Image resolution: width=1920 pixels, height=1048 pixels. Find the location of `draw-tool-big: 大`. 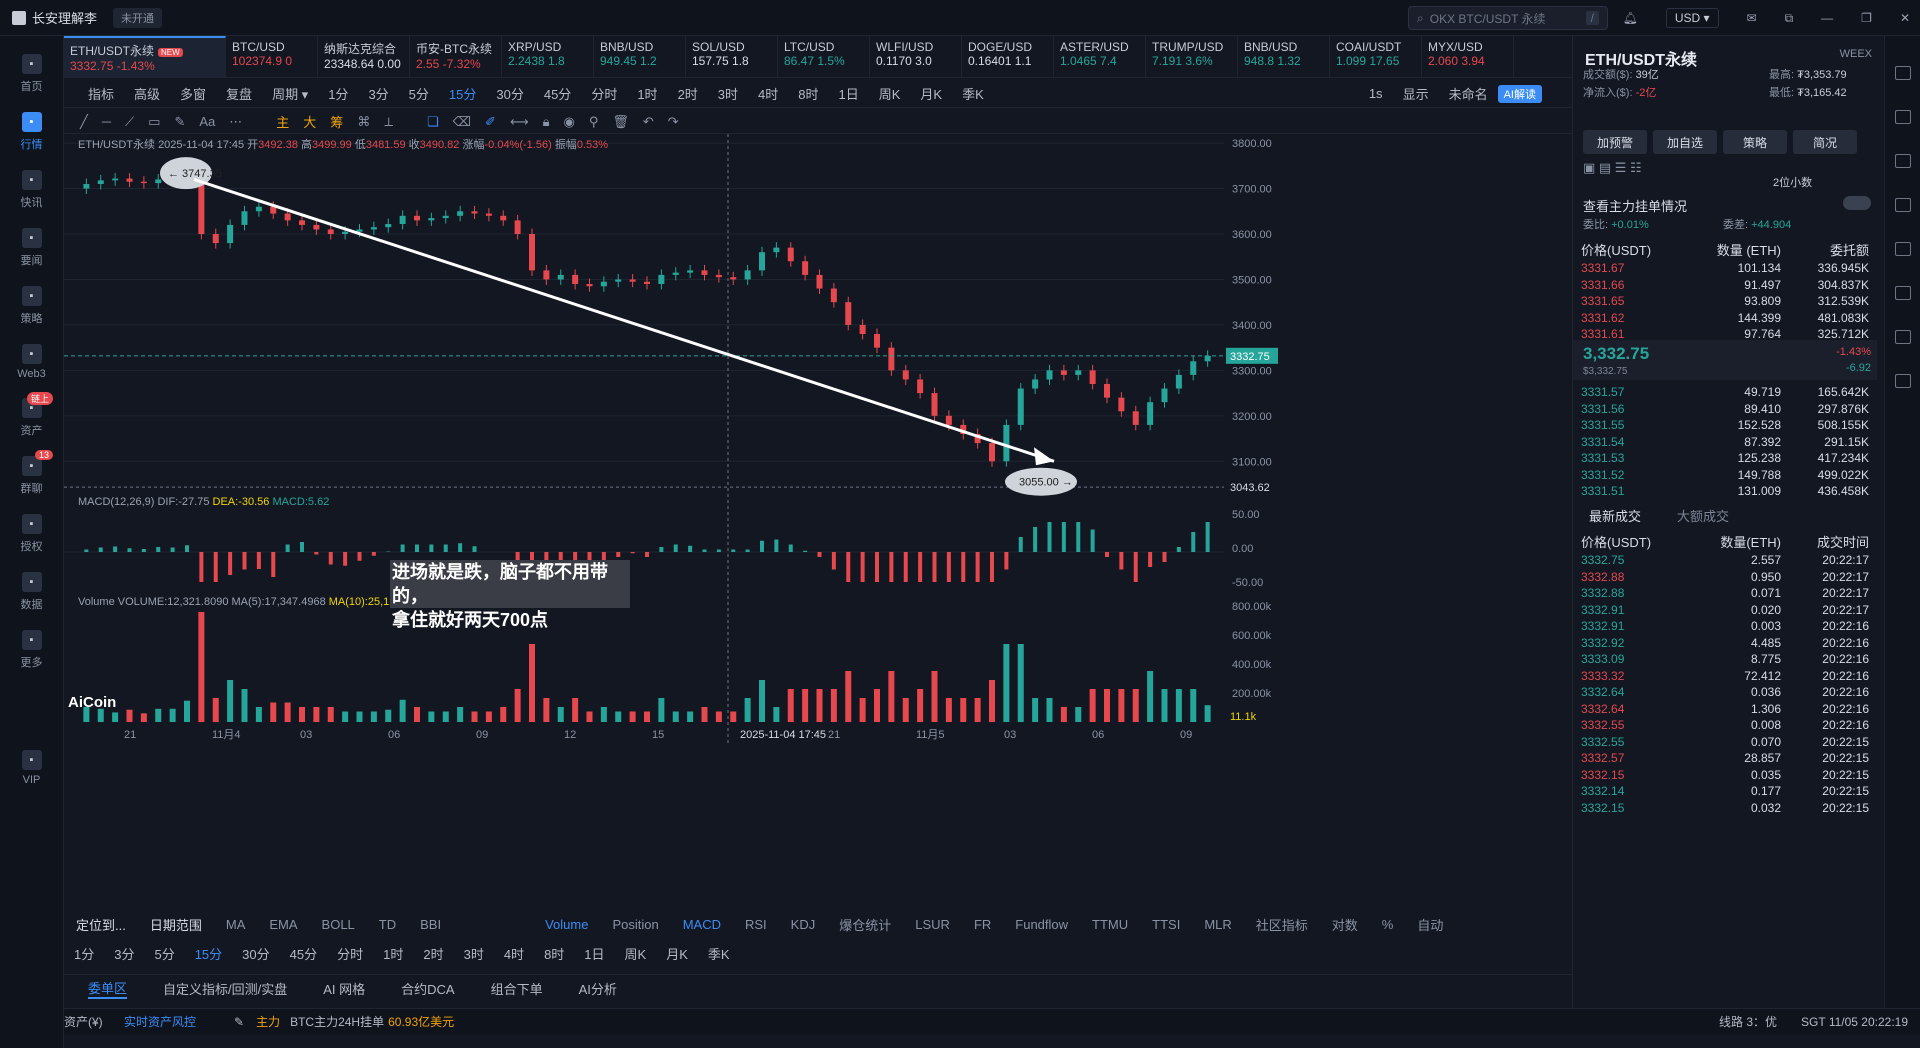

draw-tool-big: 大 is located at coordinates (309, 121).